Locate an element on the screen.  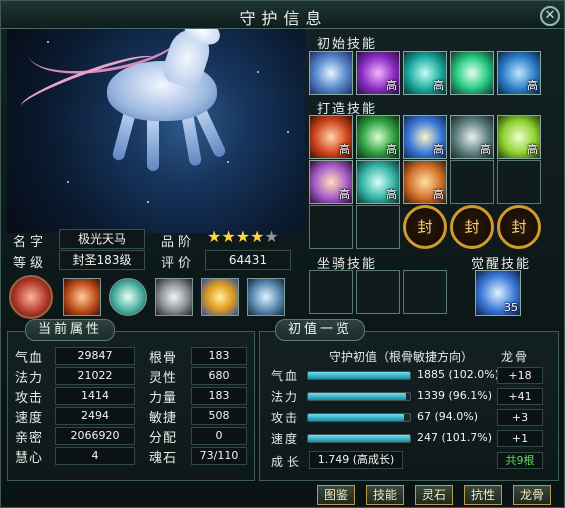
rating-label: 评价 is located at coordinates (178, 263).